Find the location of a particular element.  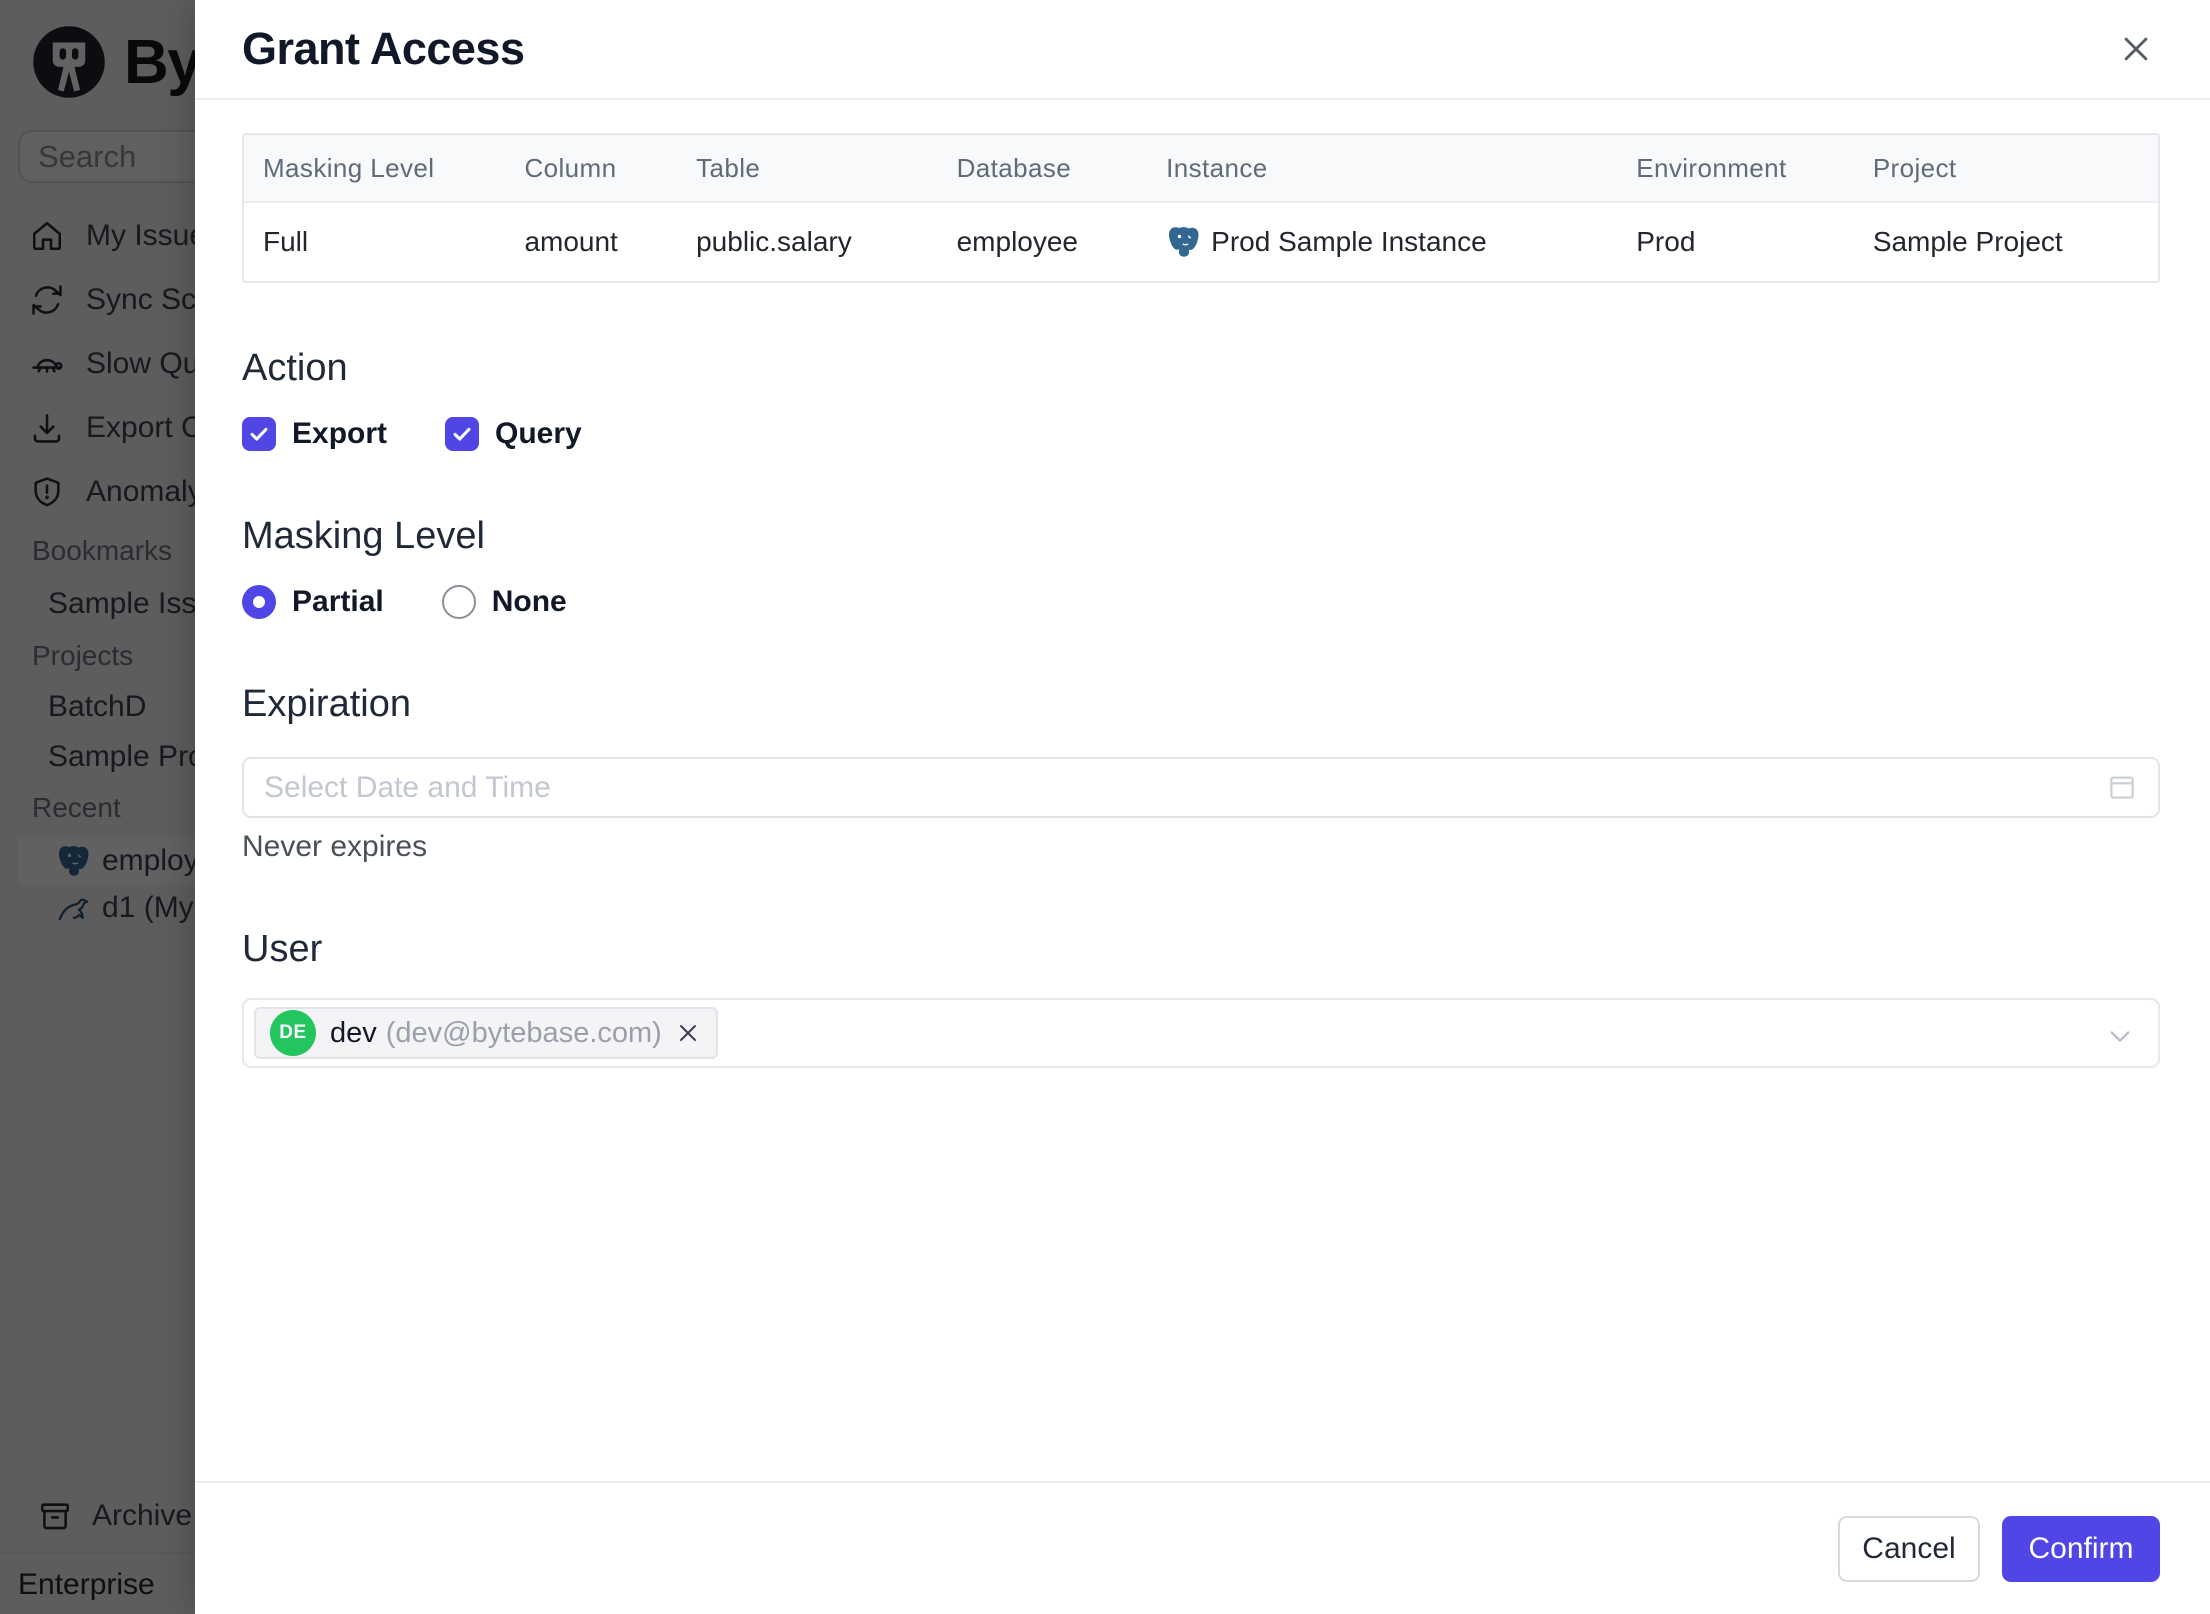

confirm-button: Confirm is located at coordinates (2081, 1548).